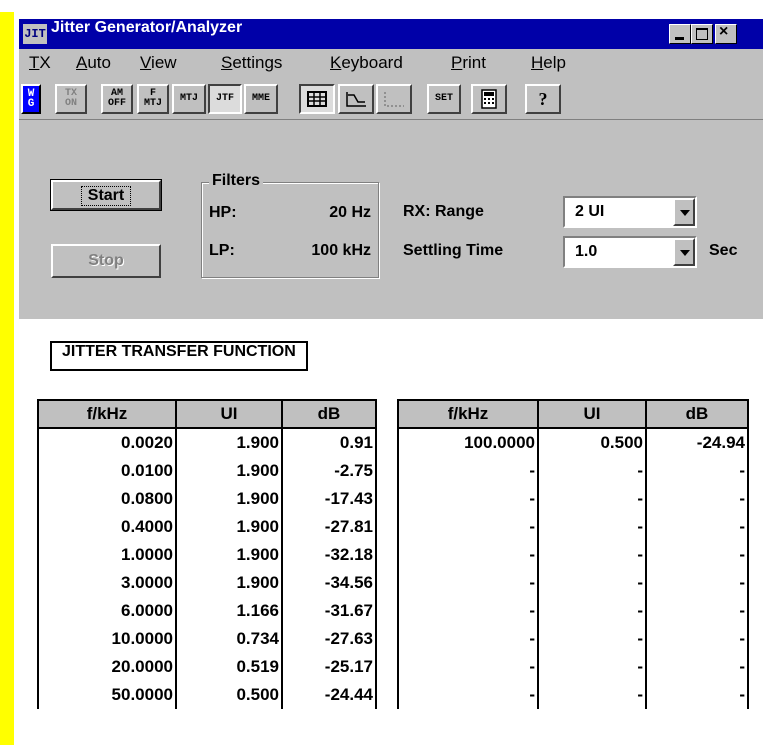 The width and height of the screenshot is (763, 747). Describe the element at coordinates (443, 211) in the screenshot. I see `rx-range-label: RX: Range` at that location.